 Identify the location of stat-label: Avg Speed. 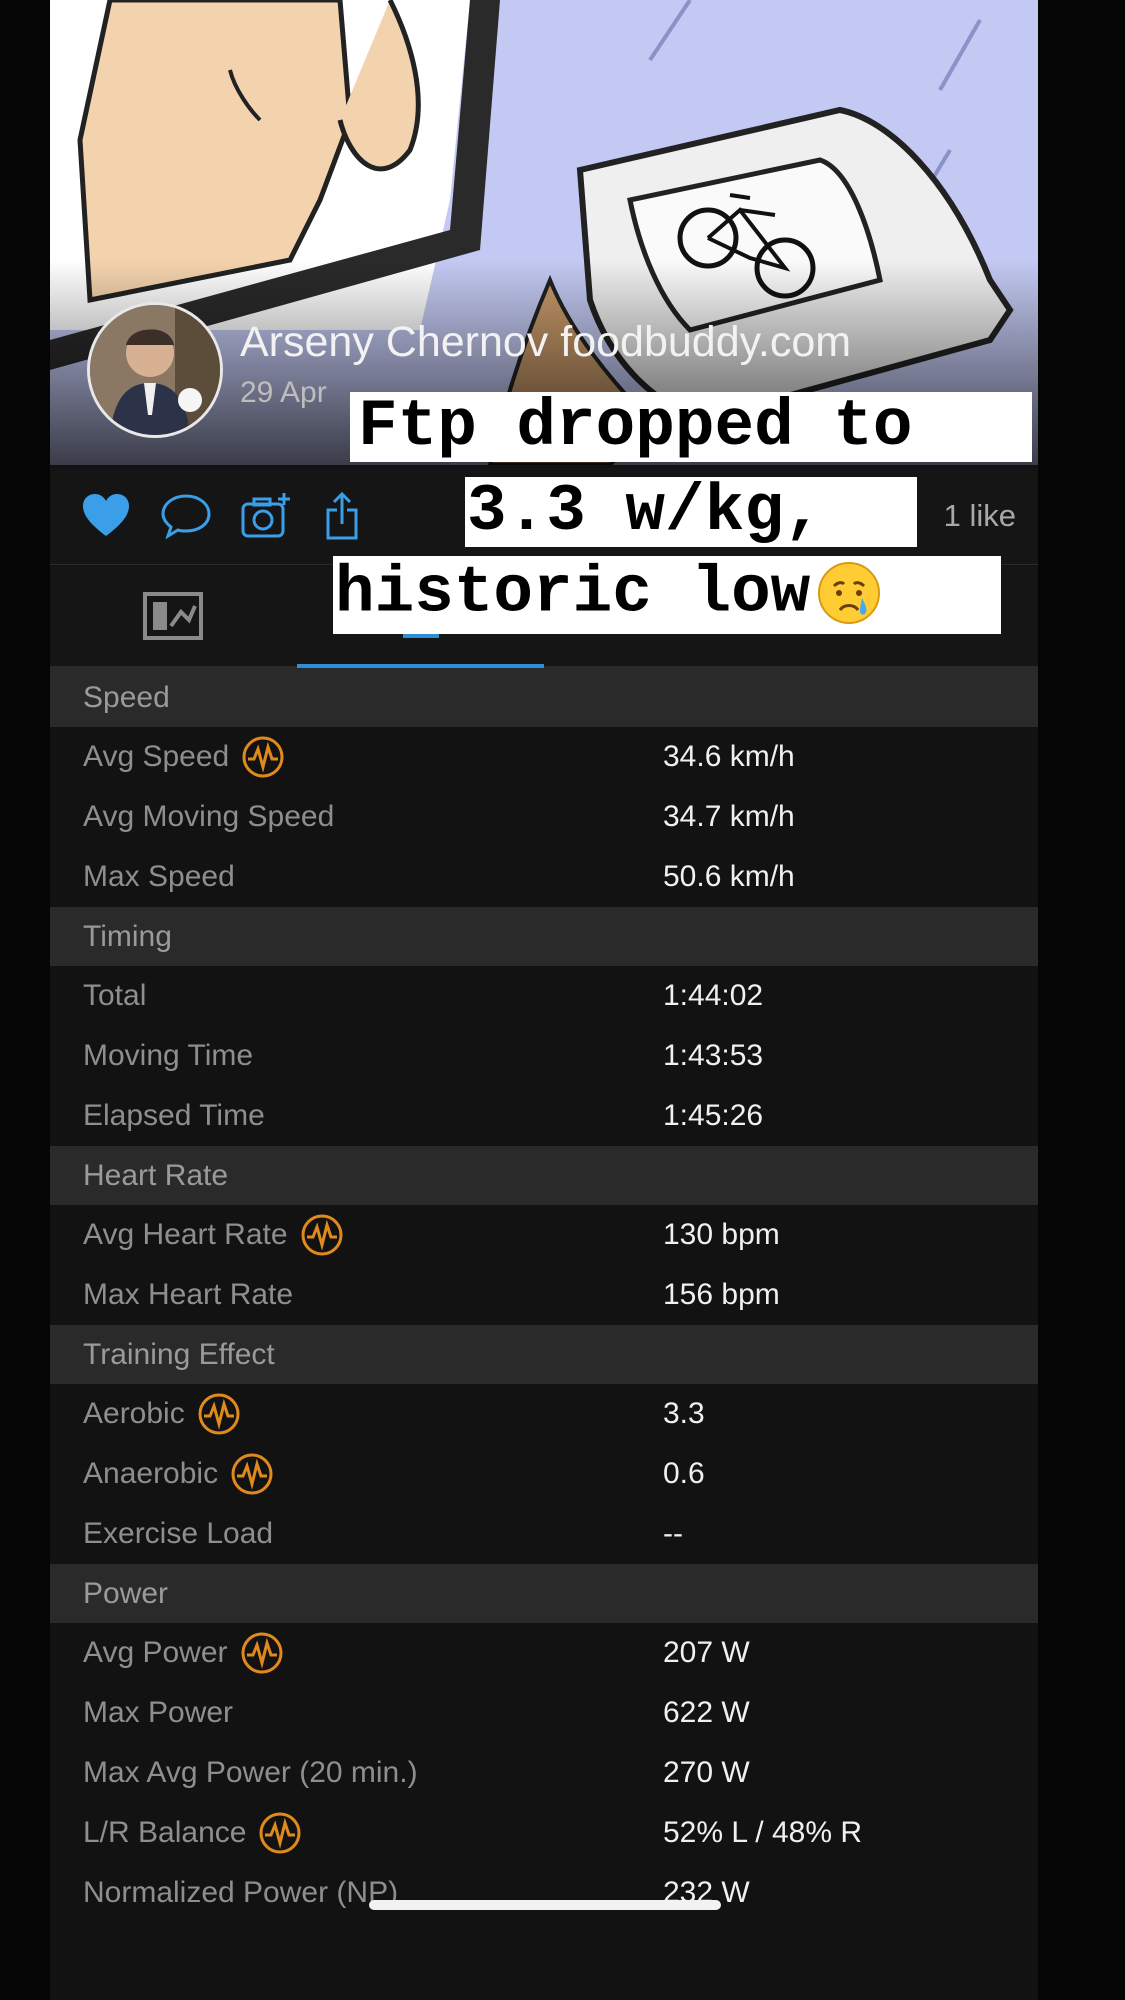
(156, 756).